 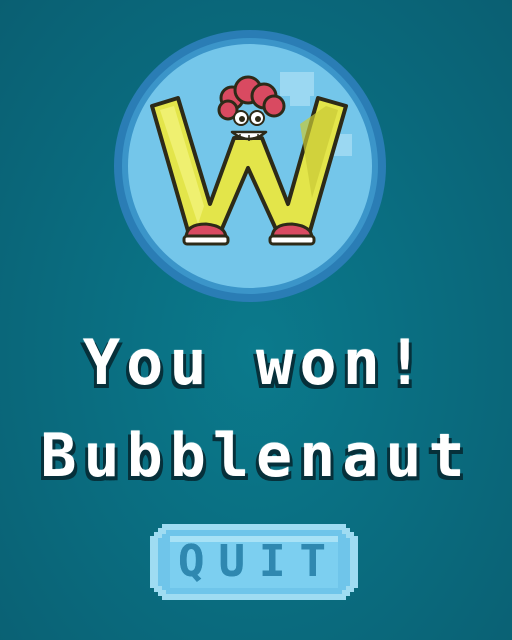 I want to click on victory-headline: You won!, so click(x=256, y=362).